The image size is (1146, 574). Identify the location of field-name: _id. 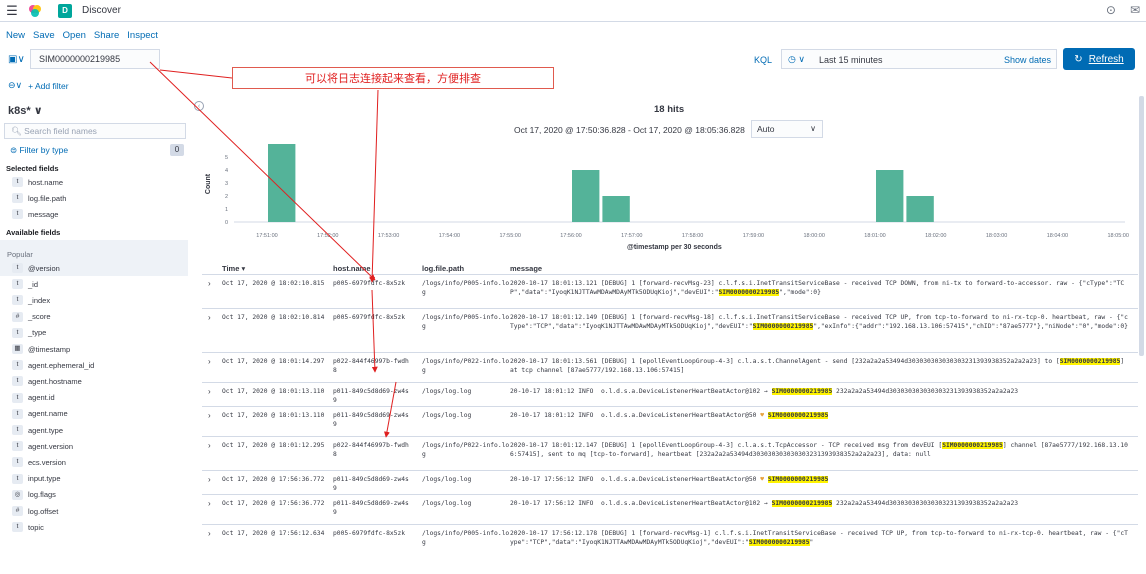
(33, 284).